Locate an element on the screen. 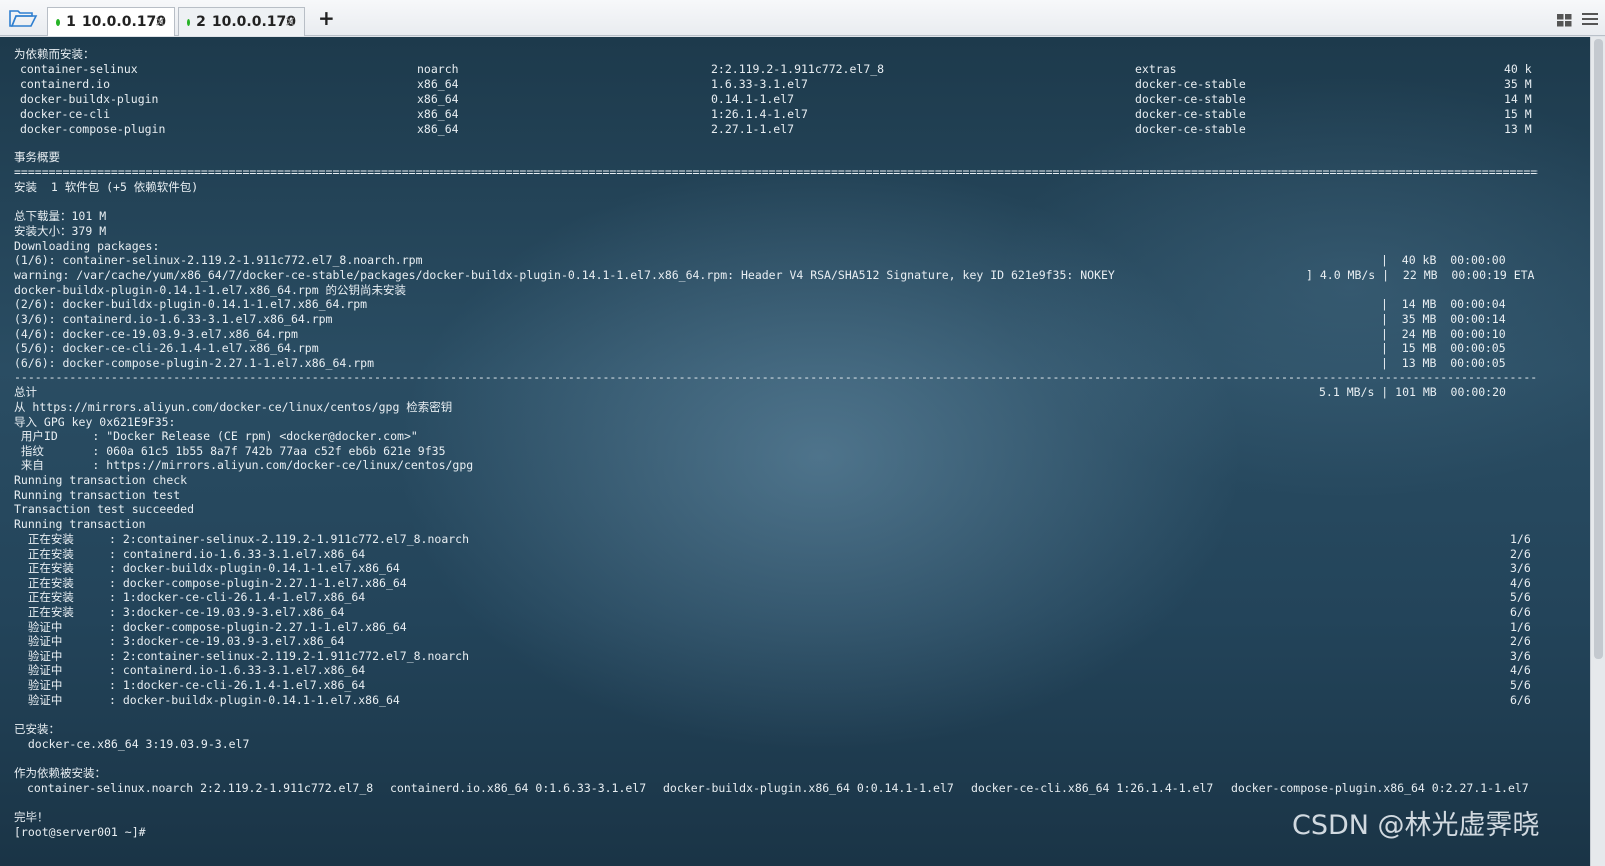 The height and width of the screenshot is (866, 1605). transaction-line: Running transaction is located at coordinates (80, 524).